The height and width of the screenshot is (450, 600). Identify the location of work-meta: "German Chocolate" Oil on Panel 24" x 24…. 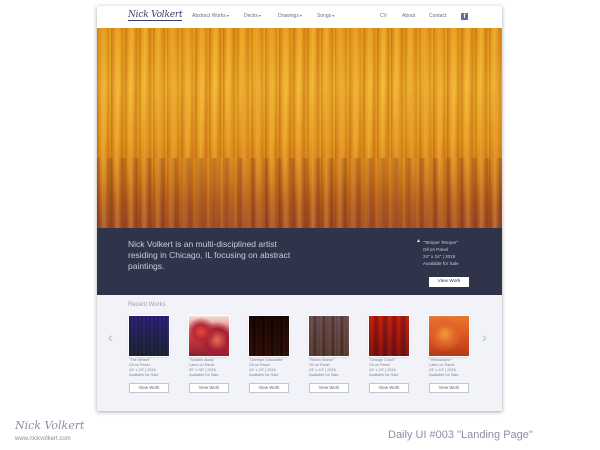
(271, 368).